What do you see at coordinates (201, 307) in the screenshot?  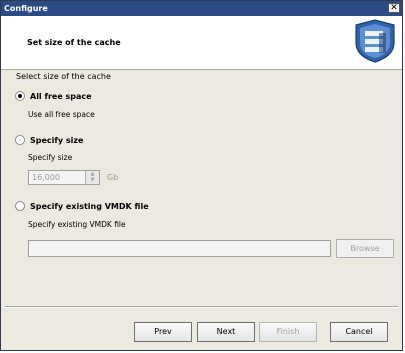 I see `divider` at bounding box center [201, 307].